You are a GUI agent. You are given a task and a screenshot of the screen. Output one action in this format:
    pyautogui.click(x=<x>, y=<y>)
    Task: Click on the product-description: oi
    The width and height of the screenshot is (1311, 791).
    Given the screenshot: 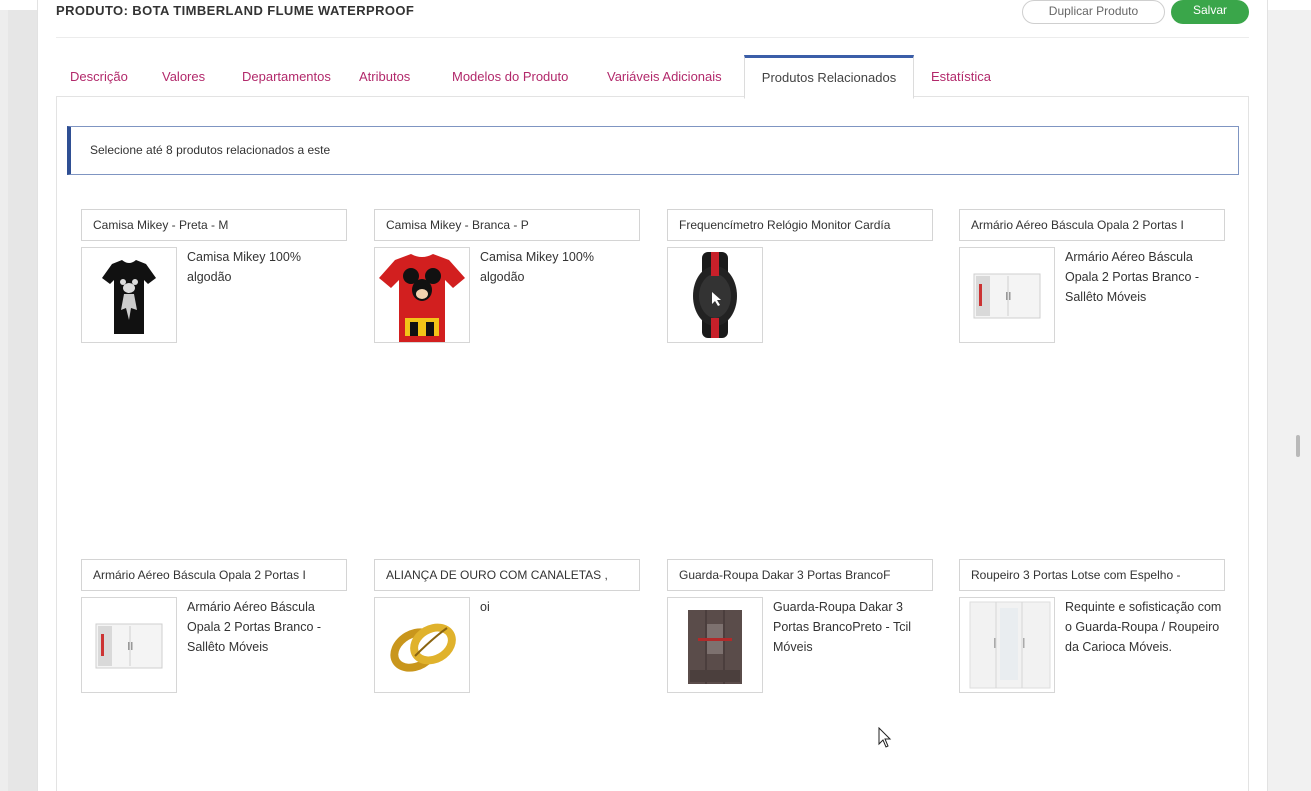 What is the action you would take?
    pyautogui.click(x=485, y=607)
    